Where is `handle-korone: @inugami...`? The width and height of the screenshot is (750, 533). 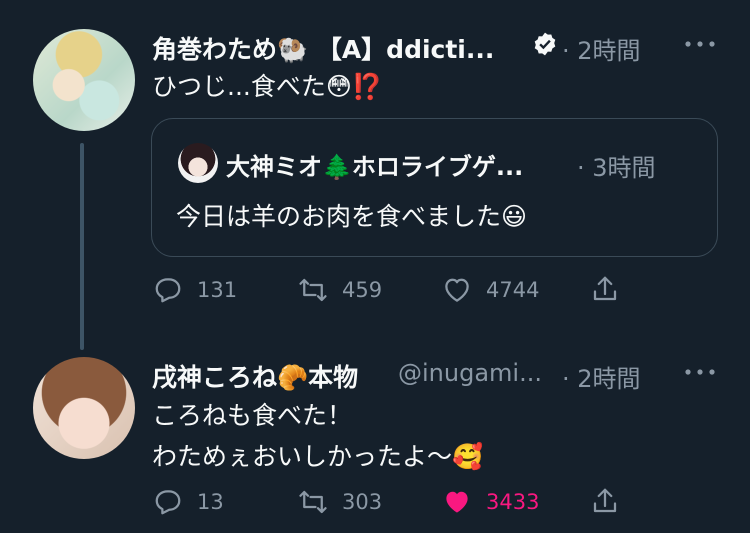
handle-korone: @inugami... is located at coordinates (470, 373).